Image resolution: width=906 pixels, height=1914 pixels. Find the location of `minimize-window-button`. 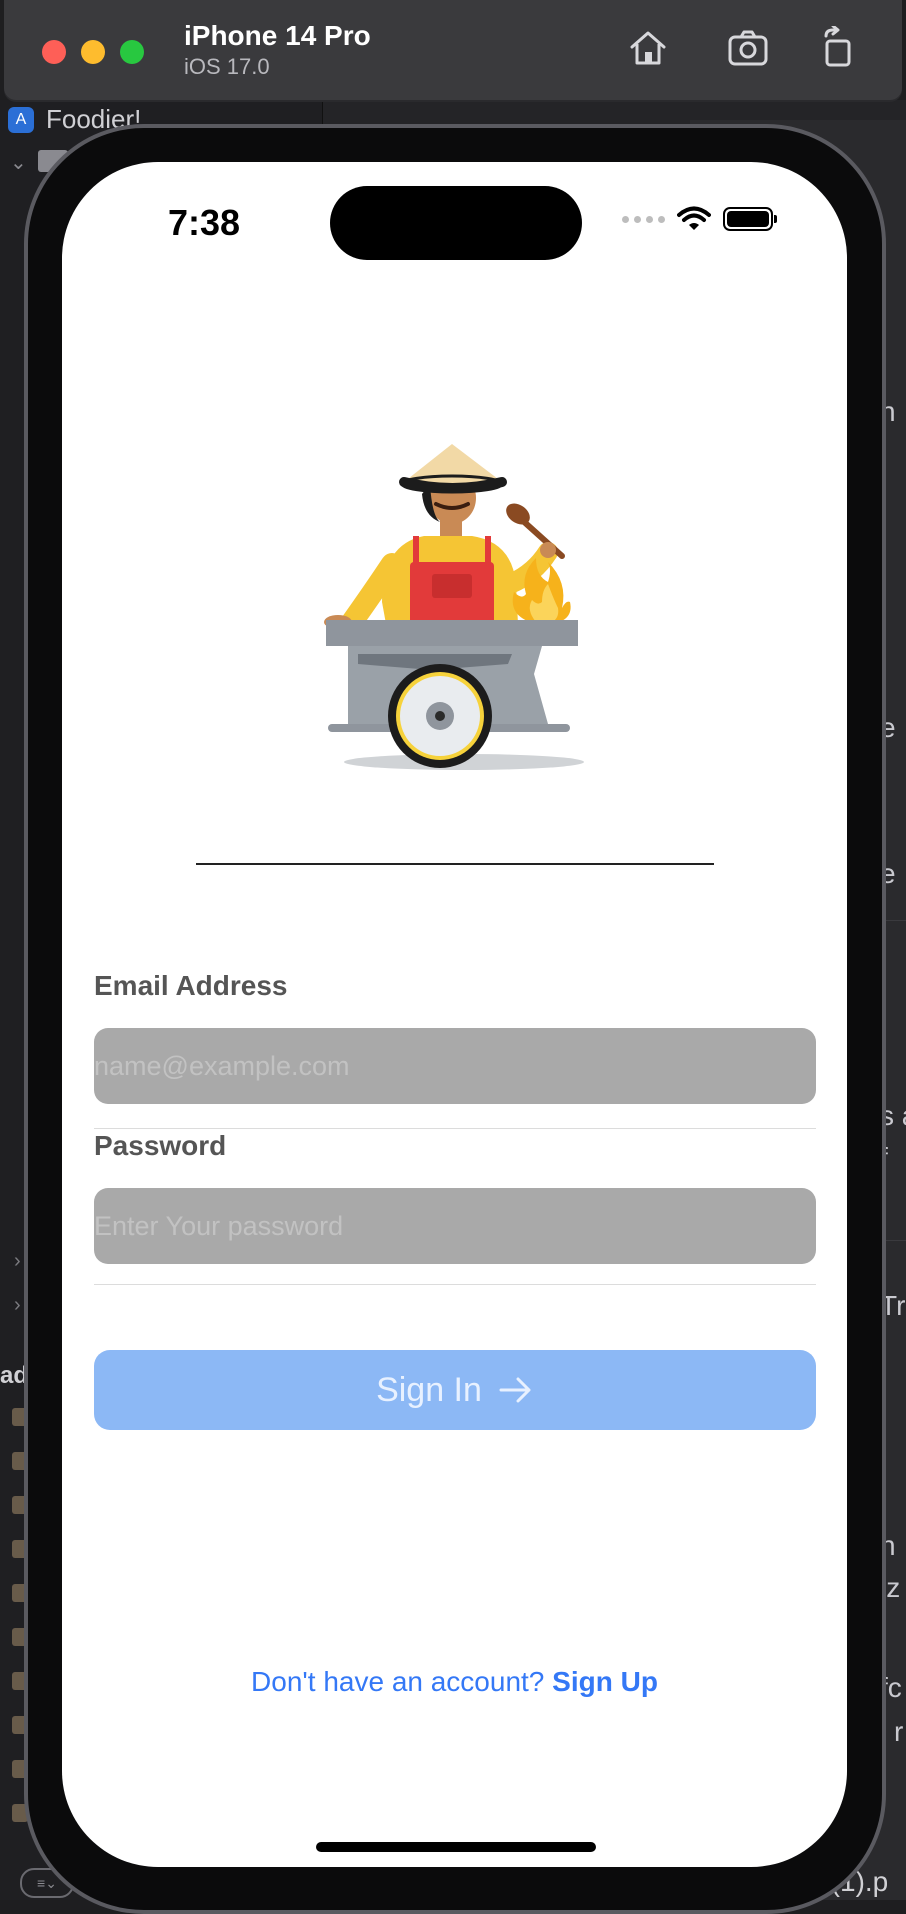

minimize-window-button is located at coordinates (93, 52).